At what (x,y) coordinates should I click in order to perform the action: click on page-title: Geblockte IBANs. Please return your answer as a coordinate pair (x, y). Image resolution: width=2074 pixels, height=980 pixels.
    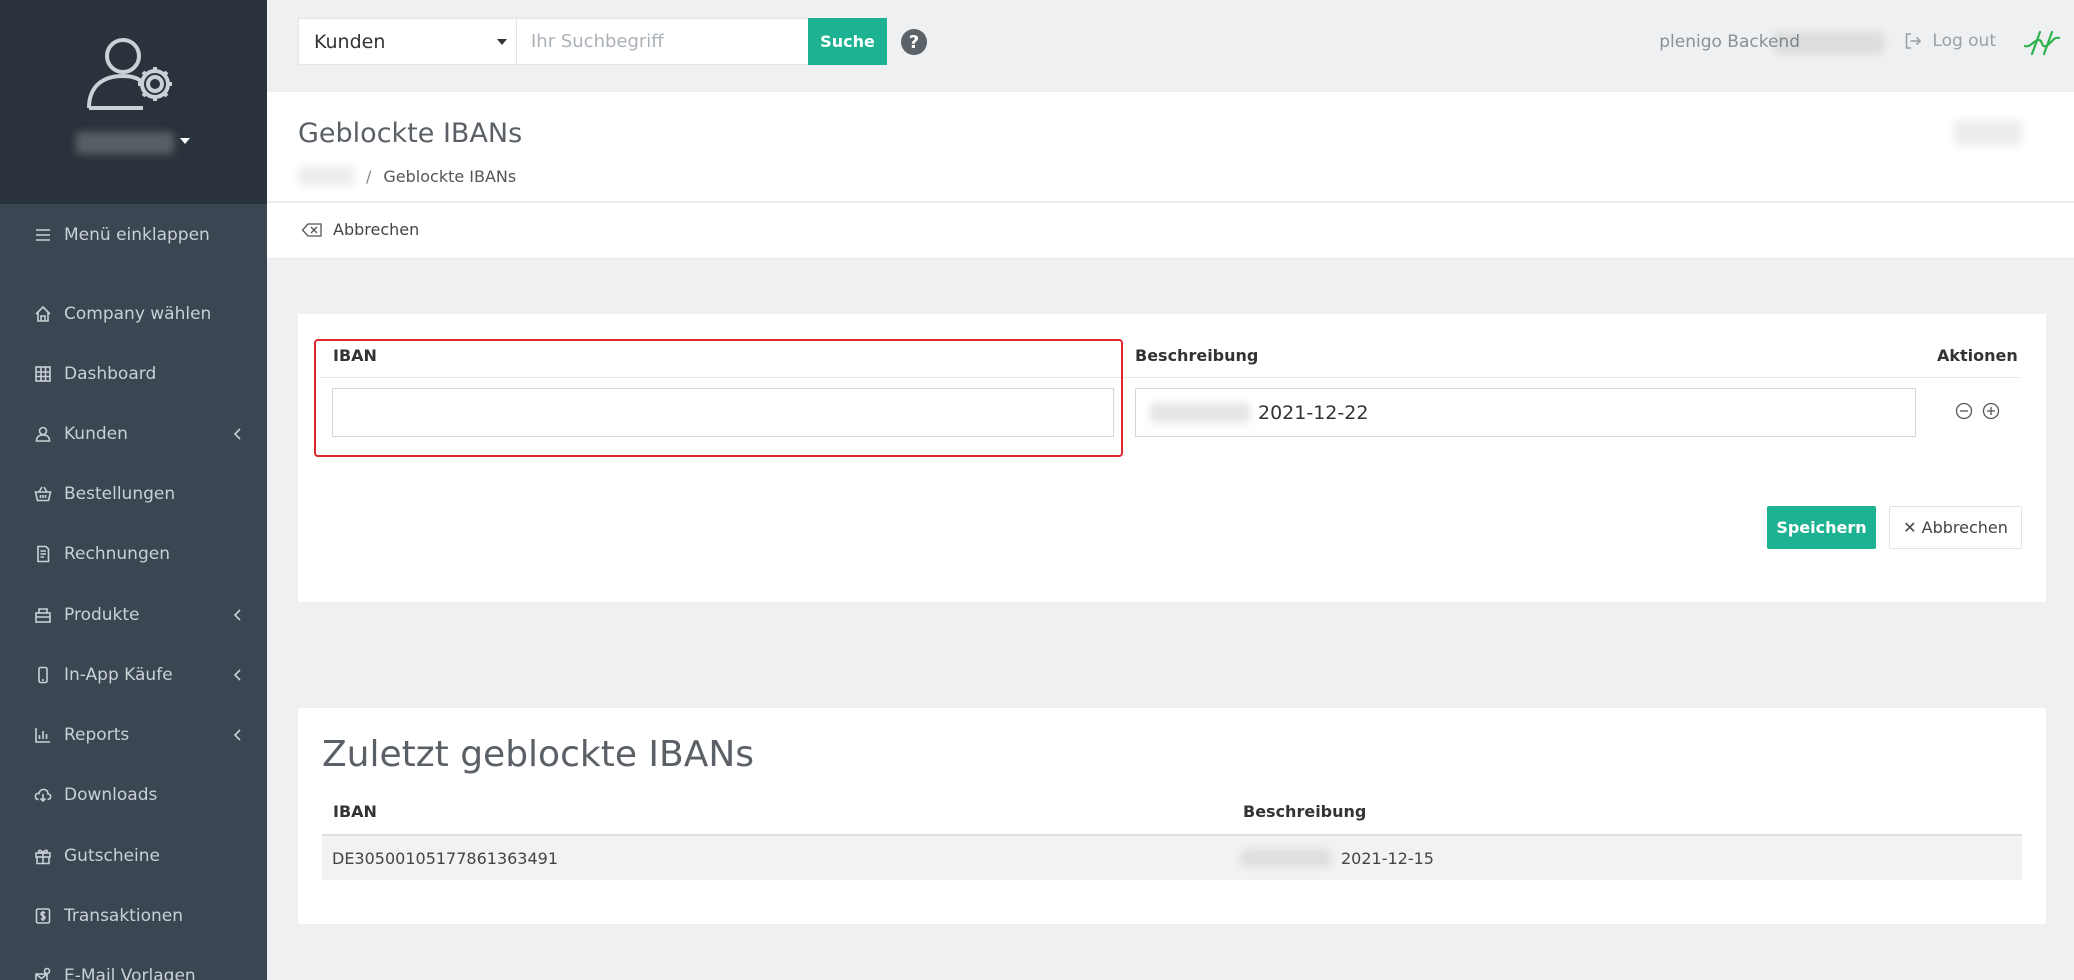
    Looking at the image, I should click on (410, 133).